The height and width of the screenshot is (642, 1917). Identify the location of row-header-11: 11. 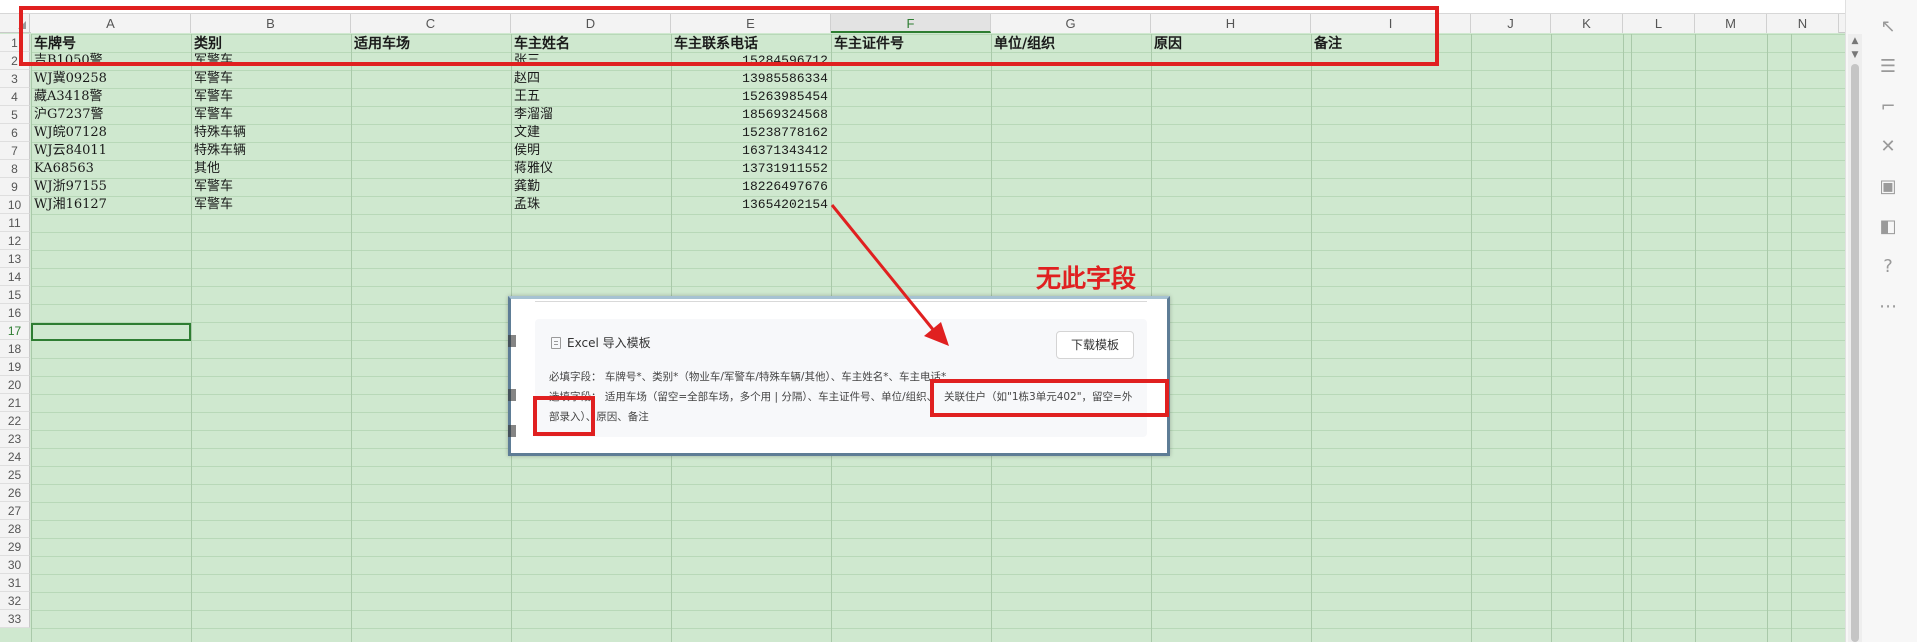
(15, 223).